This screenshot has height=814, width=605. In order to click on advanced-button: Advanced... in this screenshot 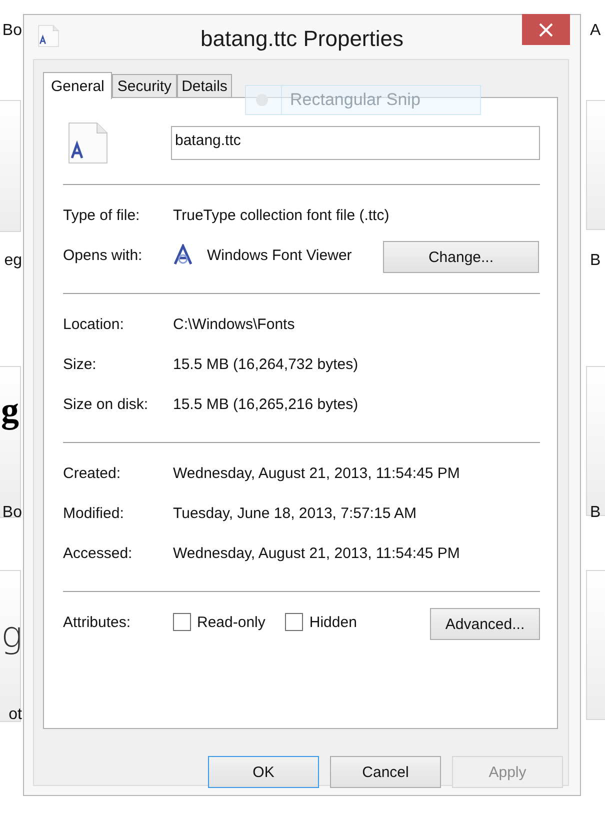, I will do `click(485, 624)`.